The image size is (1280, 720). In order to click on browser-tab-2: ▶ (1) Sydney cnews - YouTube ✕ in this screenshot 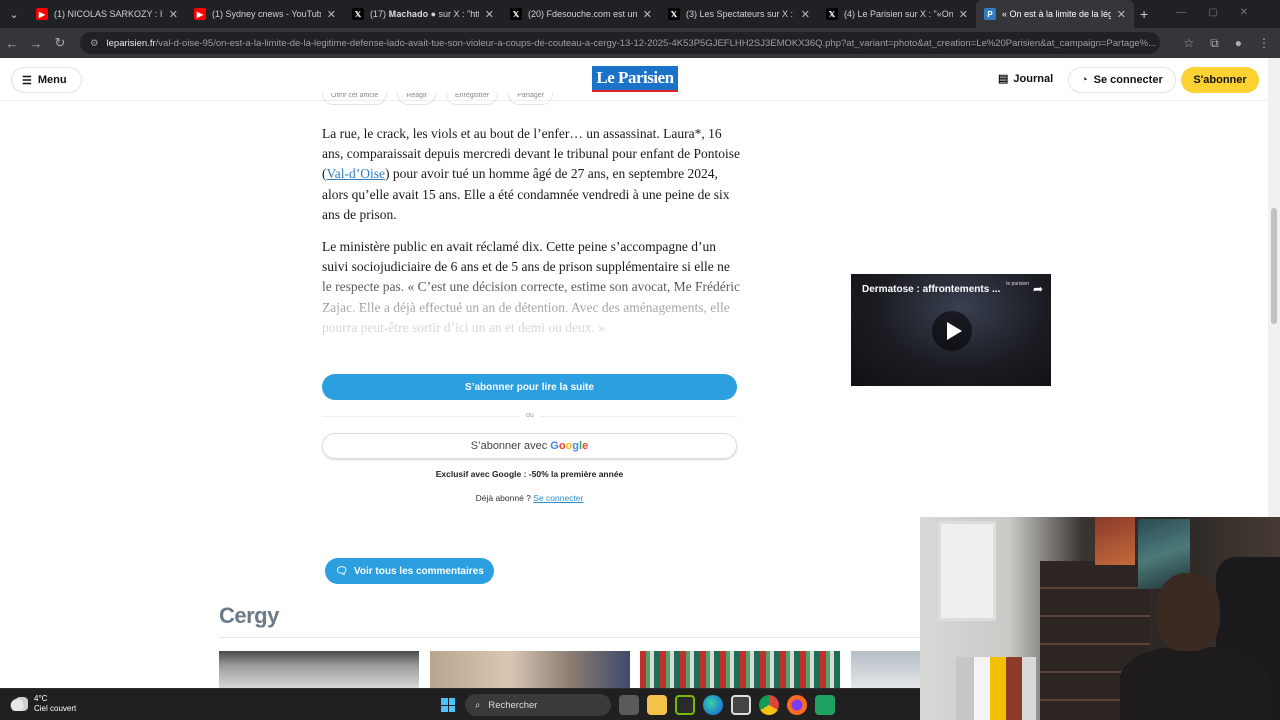, I will do `click(265, 14)`.